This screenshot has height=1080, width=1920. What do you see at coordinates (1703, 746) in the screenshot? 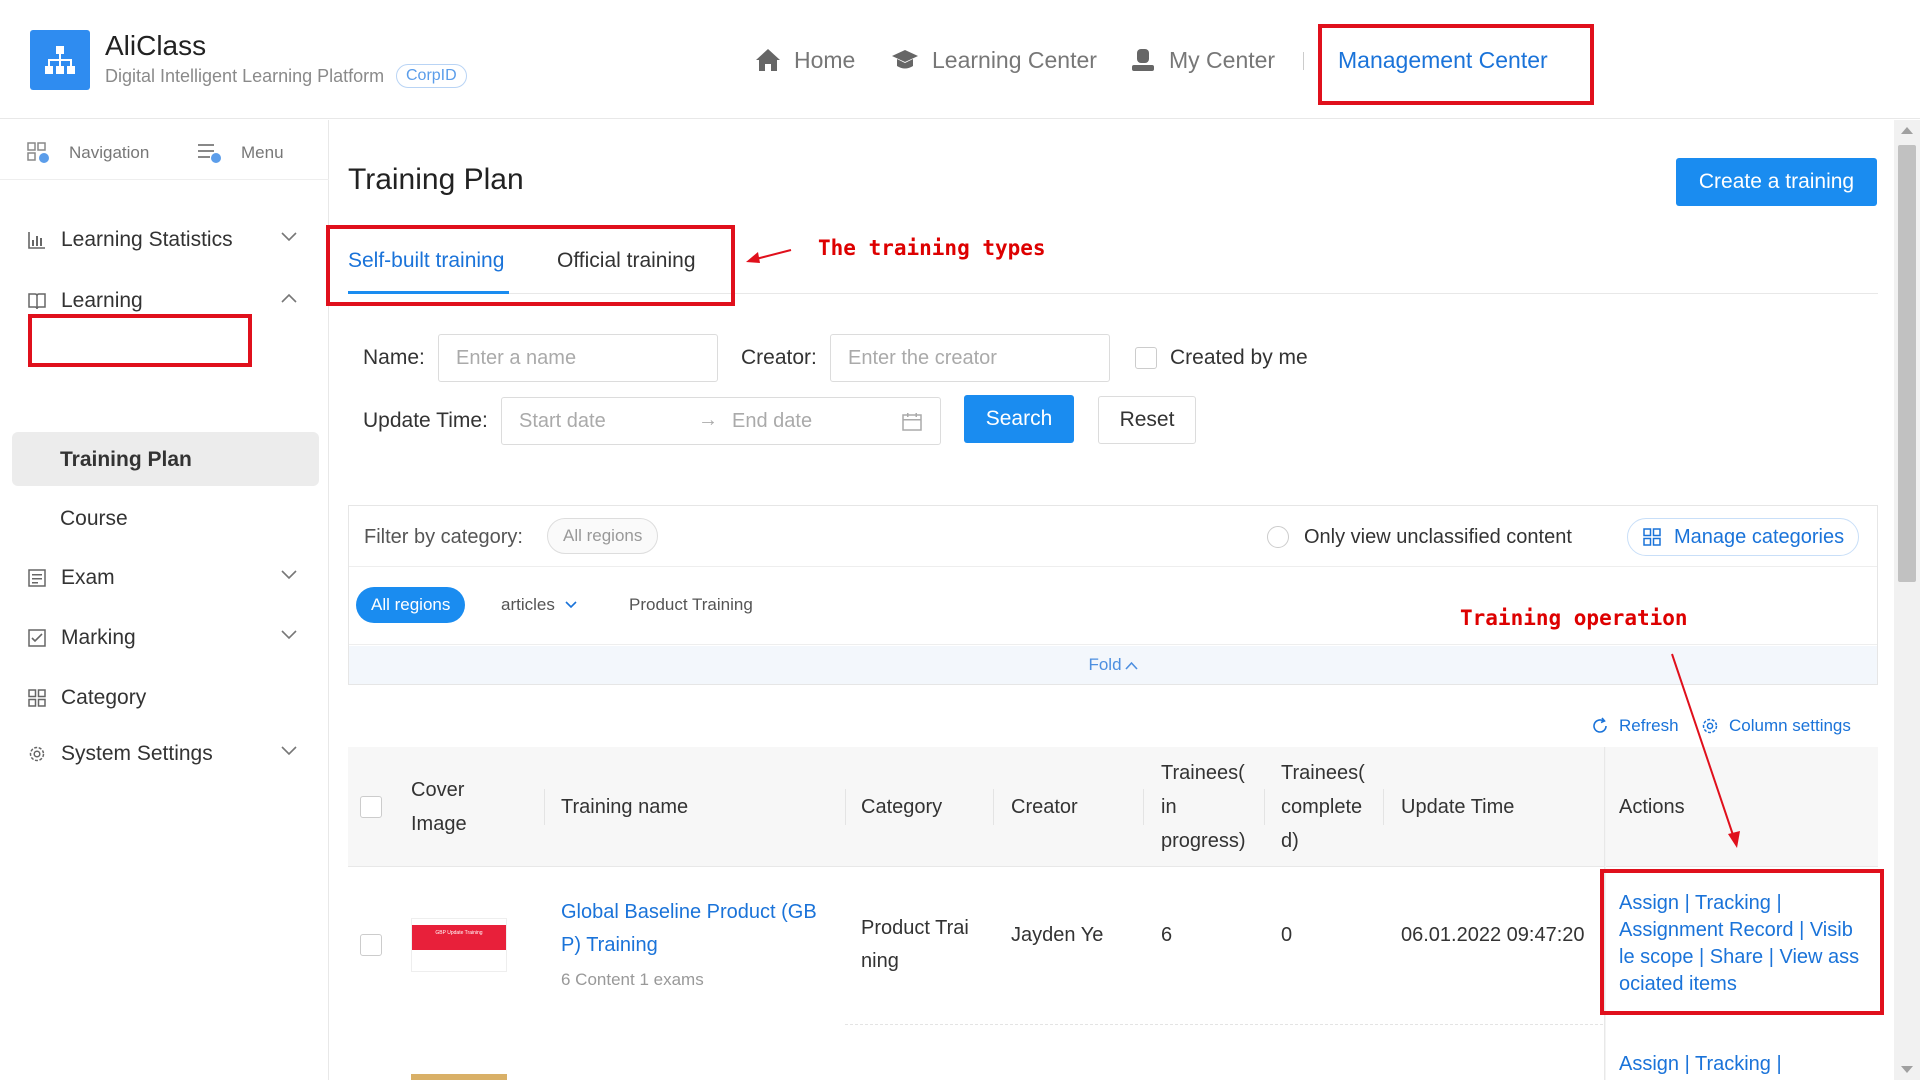
I see `arrow-training-operation` at bounding box center [1703, 746].